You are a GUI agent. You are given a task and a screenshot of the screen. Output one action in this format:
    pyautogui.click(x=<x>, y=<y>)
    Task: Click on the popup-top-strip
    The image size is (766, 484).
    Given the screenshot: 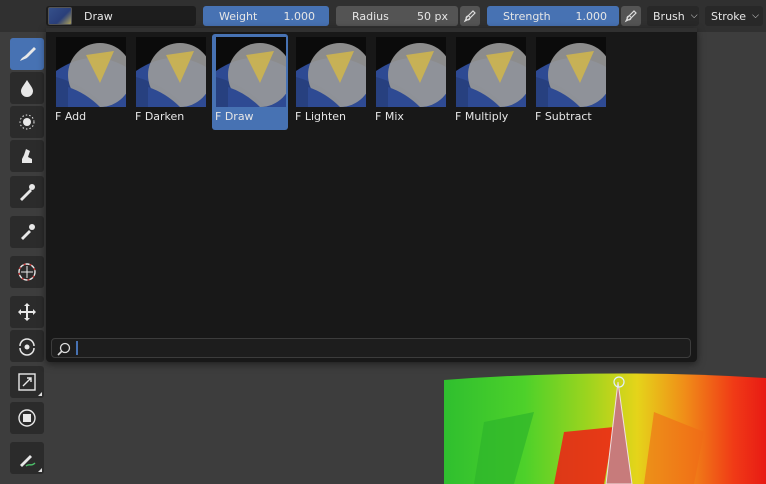 What is the action you would take?
    pyautogui.click(x=371, y=30)
    